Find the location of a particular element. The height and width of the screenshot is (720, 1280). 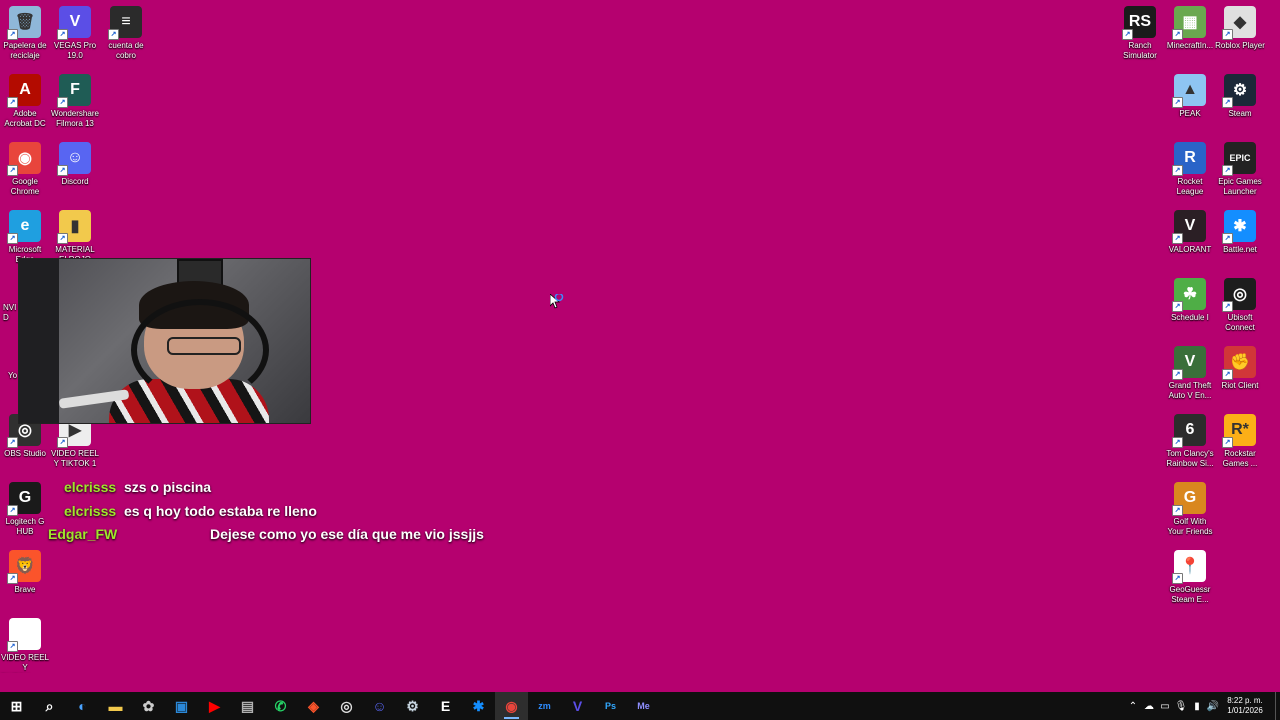

whatsapp-icon: ✆ is located at coordinates (280, 705).